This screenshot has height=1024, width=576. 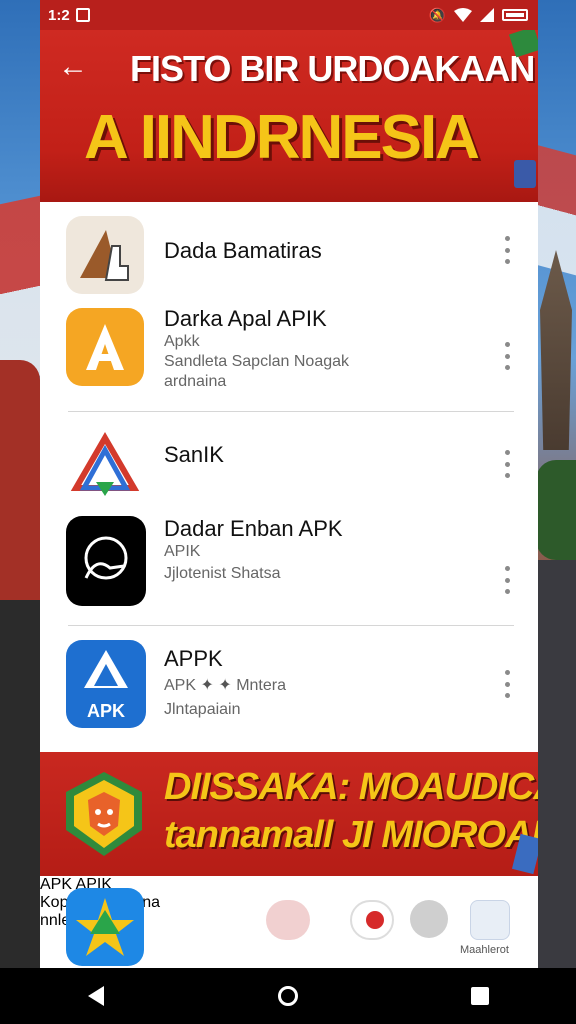 I want to click on nav-recents-button, so click(x=480, y=996).